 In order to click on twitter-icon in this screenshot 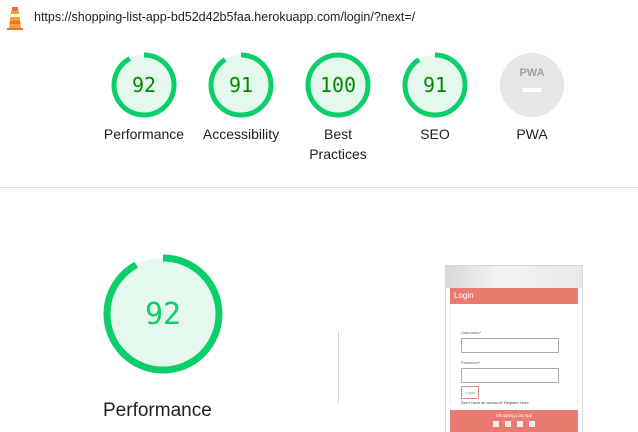, I will do `click(508, 424)`.